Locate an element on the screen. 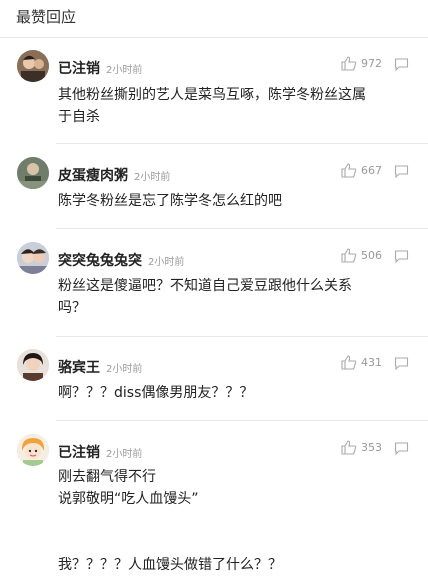 Image resolution: width=428 pixels, height=585 pixels. like-button: 506 is located at coordinates (361, 255).